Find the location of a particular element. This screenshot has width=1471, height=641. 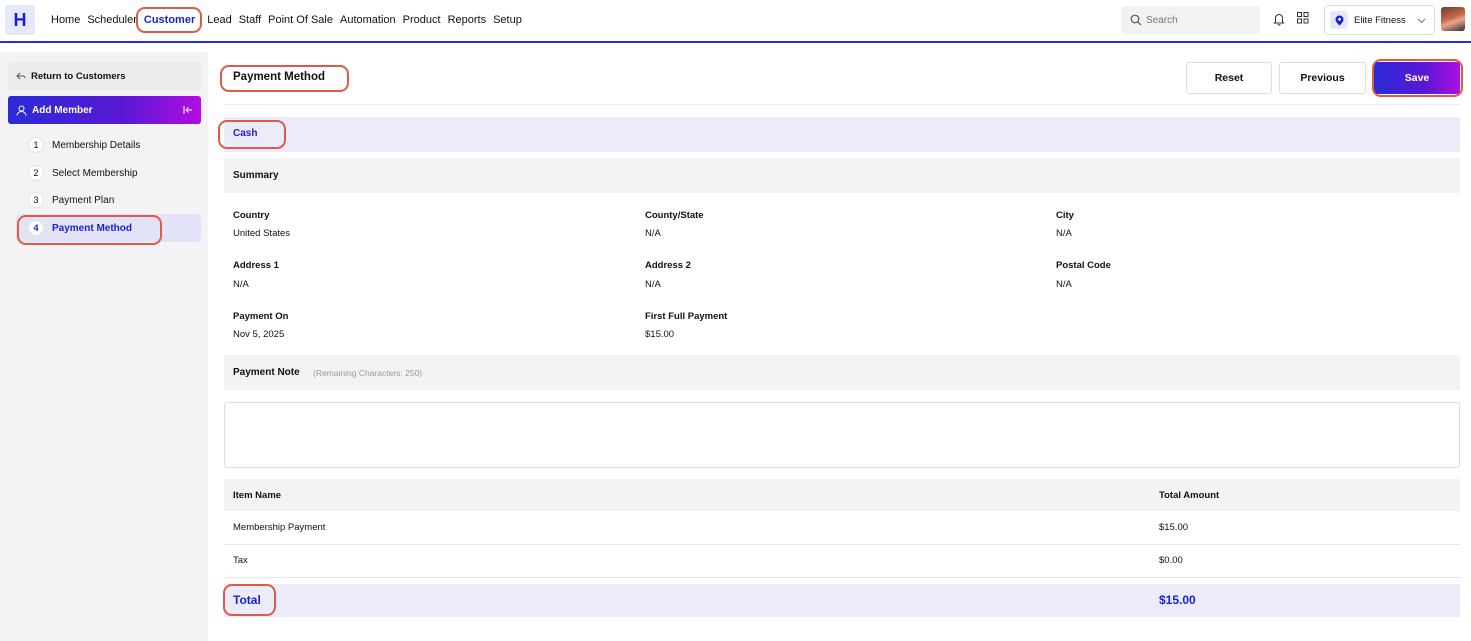

first-full-payment-label: First Full Payment is located at coordinates (686, 316).